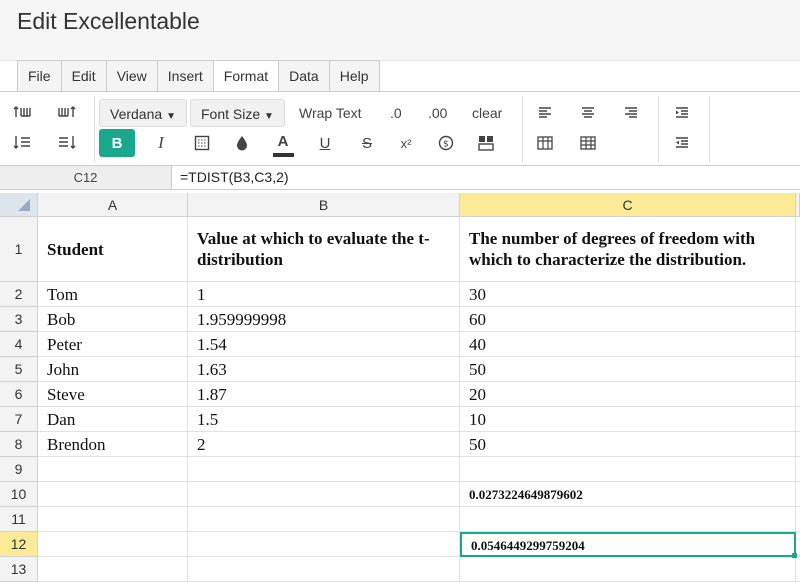  I want to click on indent-icon, so click(682, 113).